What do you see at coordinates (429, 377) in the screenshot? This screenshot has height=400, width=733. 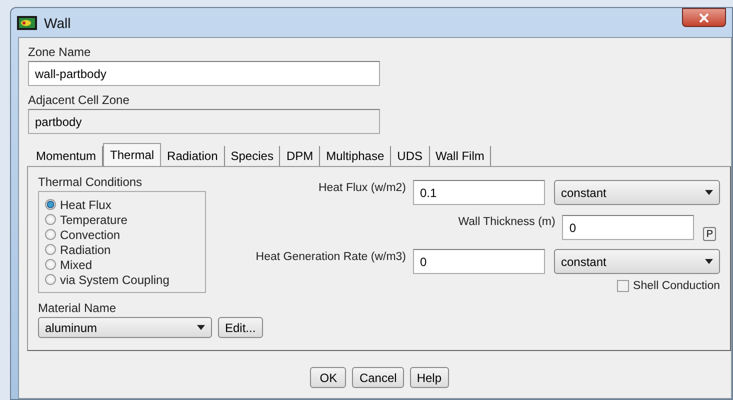 I see `dialog-button: Help` at bounding box center [429, 377].